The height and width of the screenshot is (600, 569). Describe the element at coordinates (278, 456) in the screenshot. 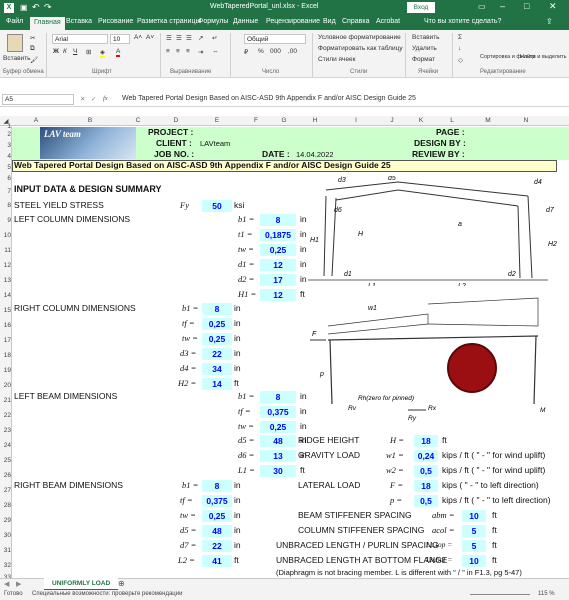

I see `input-value: 13` at that location.